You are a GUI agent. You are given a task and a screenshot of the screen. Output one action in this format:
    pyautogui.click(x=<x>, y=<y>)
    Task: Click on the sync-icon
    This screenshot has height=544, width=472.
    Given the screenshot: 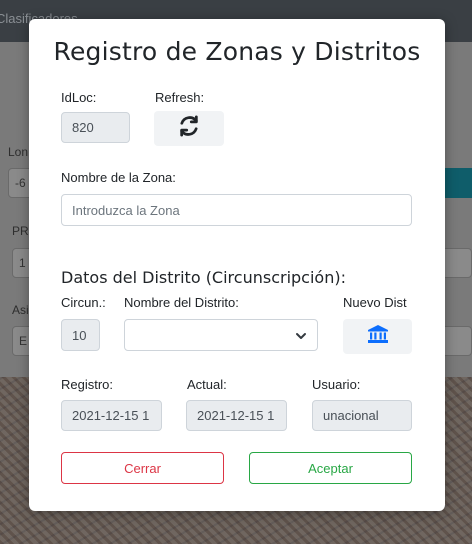 What is the action you would take?
    pyautogui.click(x=189, y=128)
    